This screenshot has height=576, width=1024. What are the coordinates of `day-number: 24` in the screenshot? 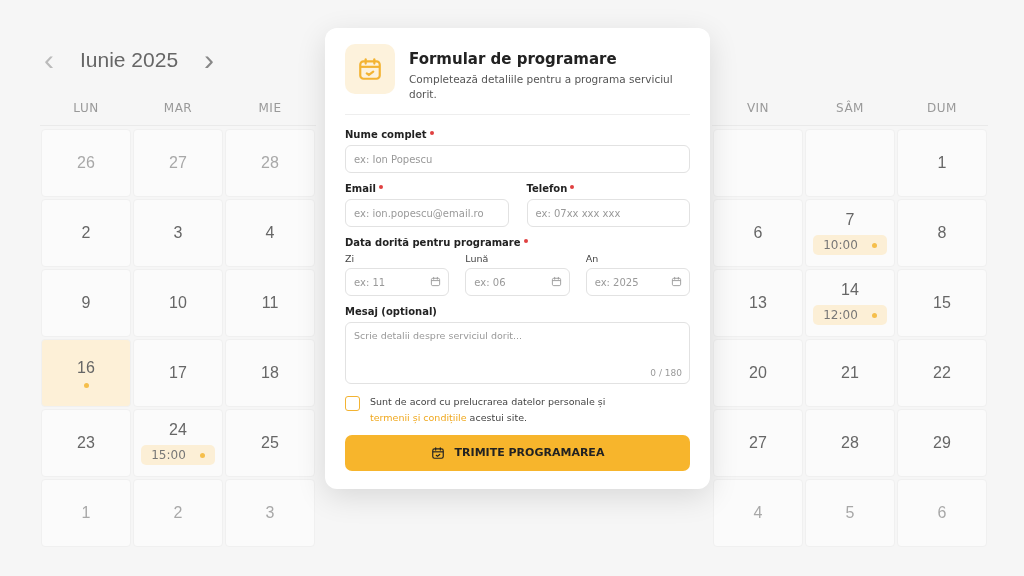 It's located at (178, 430).